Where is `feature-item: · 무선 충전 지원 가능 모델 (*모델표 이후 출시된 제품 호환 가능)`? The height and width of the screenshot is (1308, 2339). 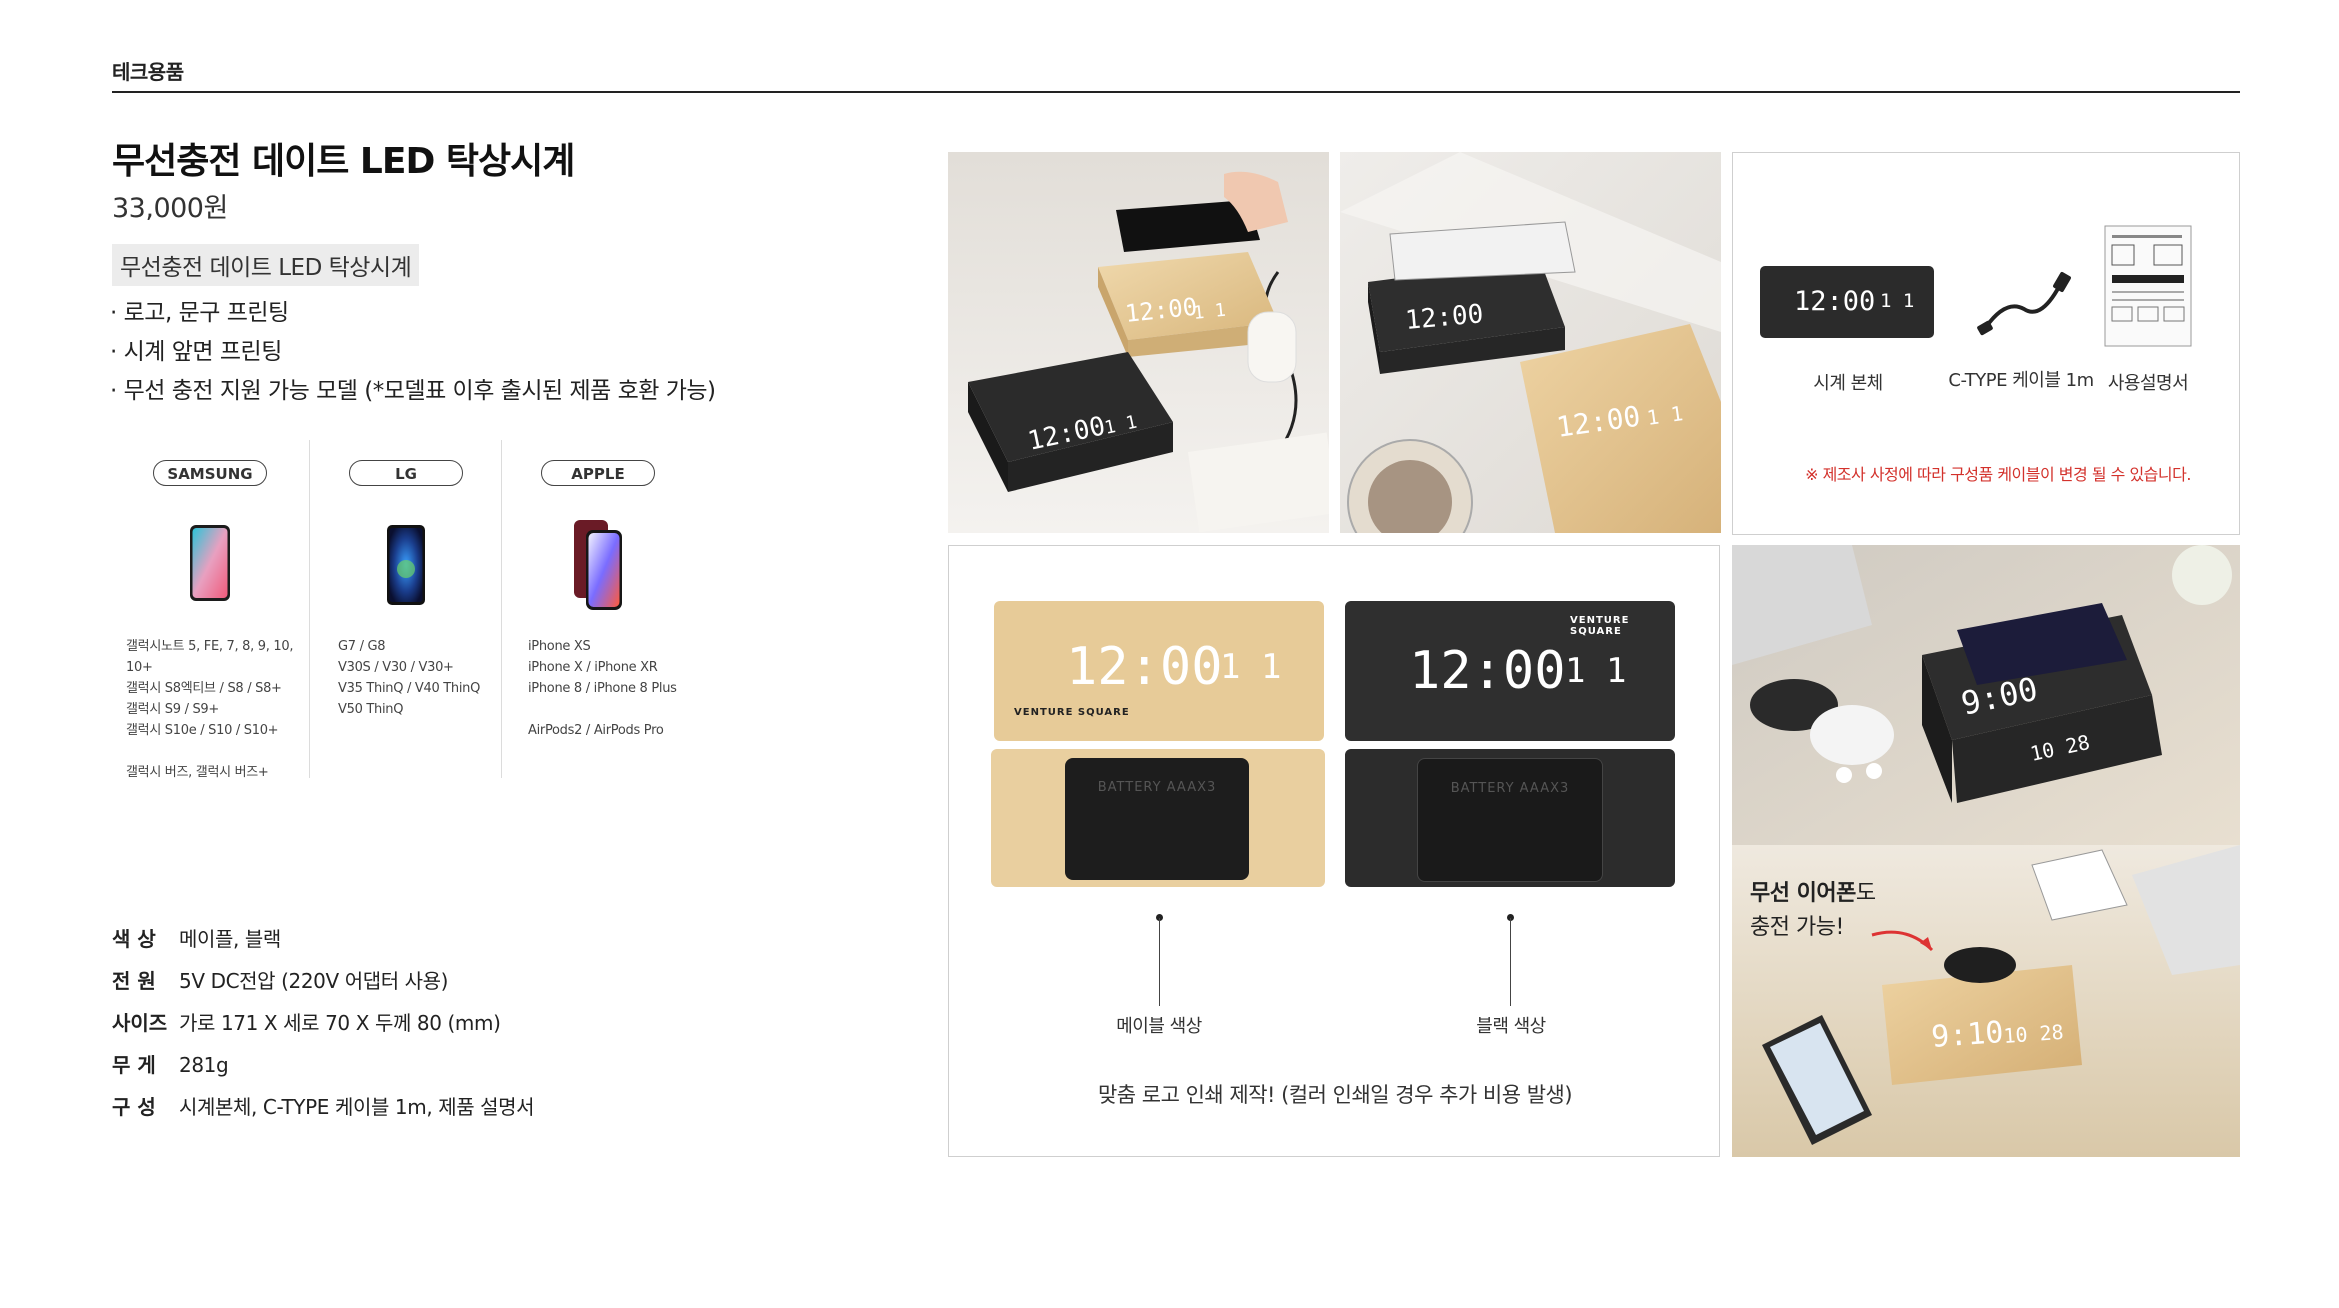
feature-item: · 무선 충전 지원 가능 모델 (*모델표 이후 출시된 제품 호환 가능) is located at coordinates (413, 391).